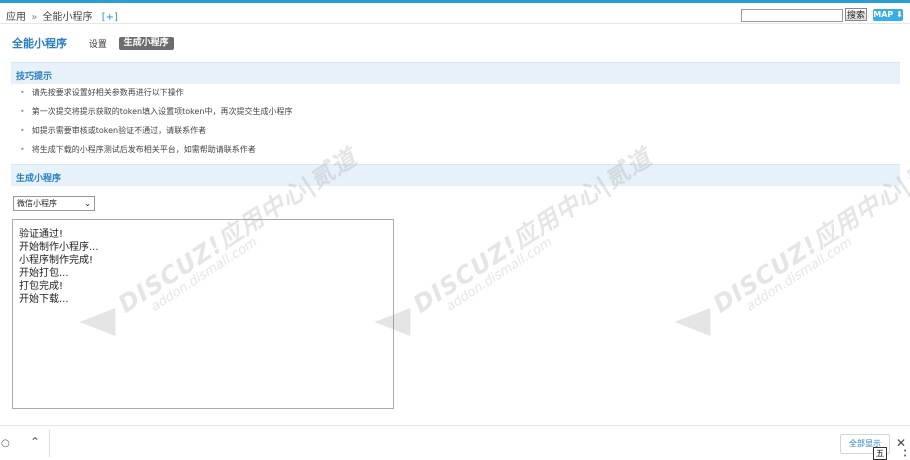 The width and height of the screenshot is (910, 460). What do you see at coordinates (87, 203) in the screenshot?
I see `chevron-down-icon: ⌄` at bounding box center [87, 203].